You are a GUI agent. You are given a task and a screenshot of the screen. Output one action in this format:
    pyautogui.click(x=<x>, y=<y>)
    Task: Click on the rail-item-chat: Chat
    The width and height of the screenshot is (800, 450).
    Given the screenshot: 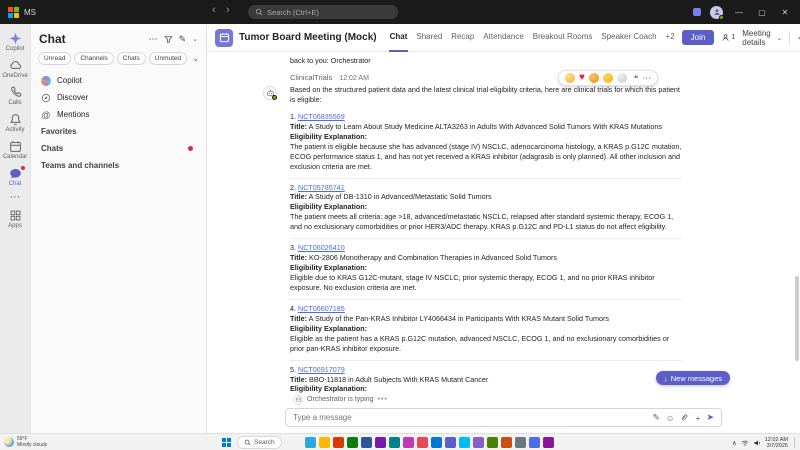 What is the action you would take?
    pyautogui.click(x=15, y=176)
    